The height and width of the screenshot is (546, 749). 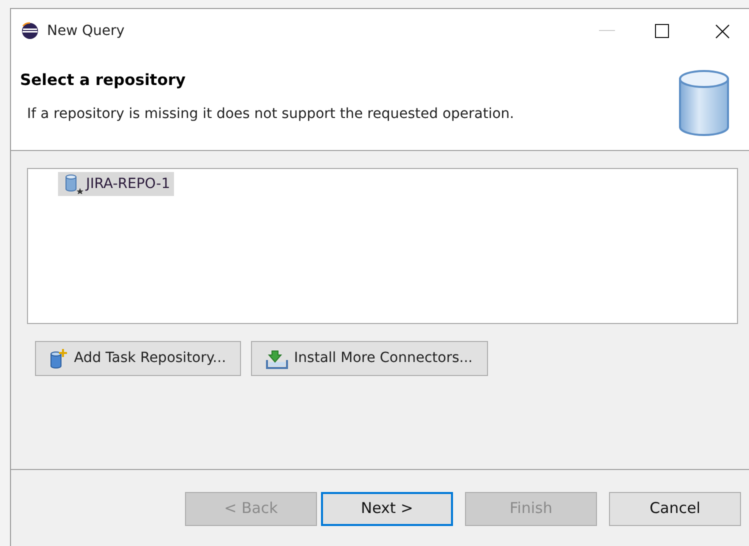 What do you see at coordinates (271, 114) in the screenshot?
I see `page-description: If a repository is missing it does not support the requested operation.` at bounding box center [271, 114].